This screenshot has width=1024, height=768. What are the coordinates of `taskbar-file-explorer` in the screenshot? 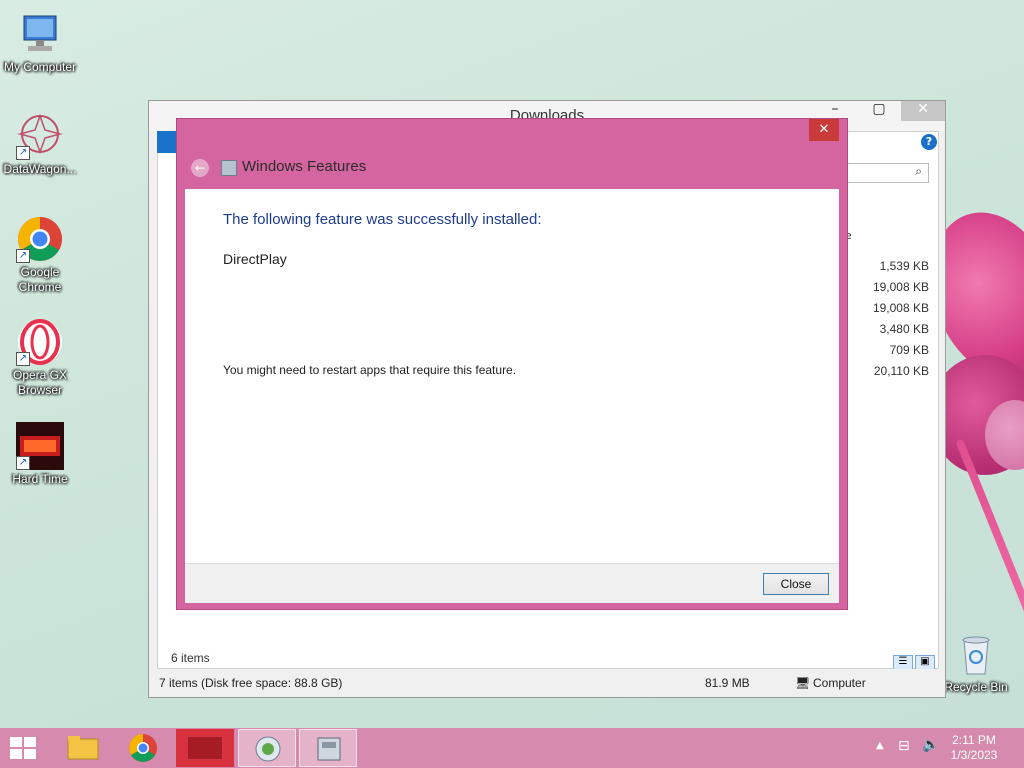 It's located at (83, 748).